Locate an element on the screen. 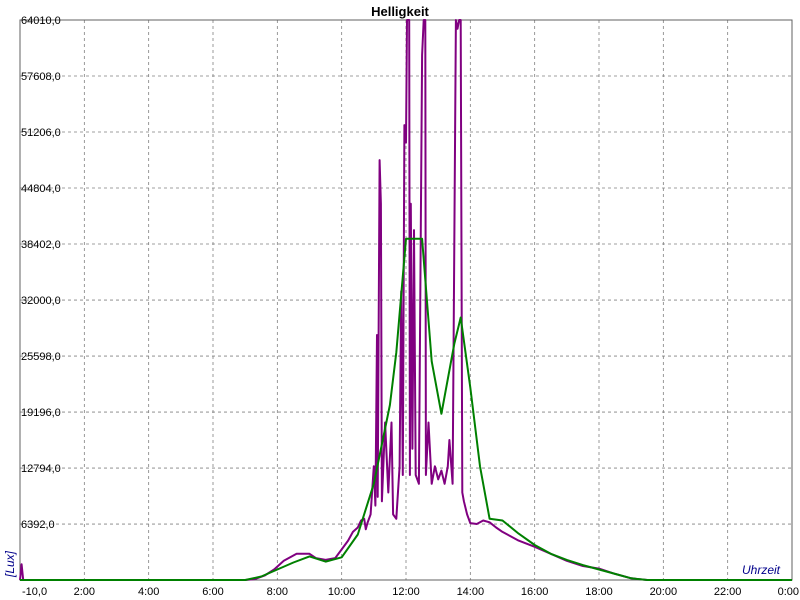 Image resolution: width=800 pixels, height=600 pixels. x-tick-label: 2:00 is located at coordinates (84, 592).